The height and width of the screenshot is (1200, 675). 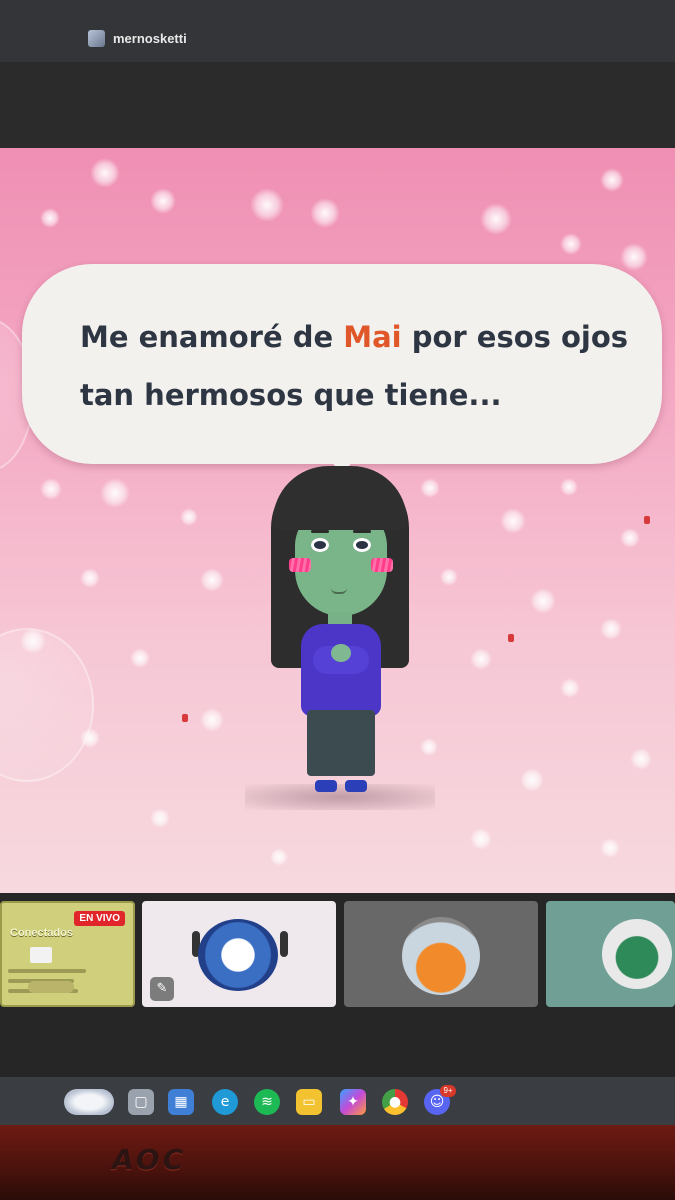 I want to click on taskbar: ▢ ▦ e ≋ ▭ ✦ ● ☺ 9+, so click(x=337, y=1101).